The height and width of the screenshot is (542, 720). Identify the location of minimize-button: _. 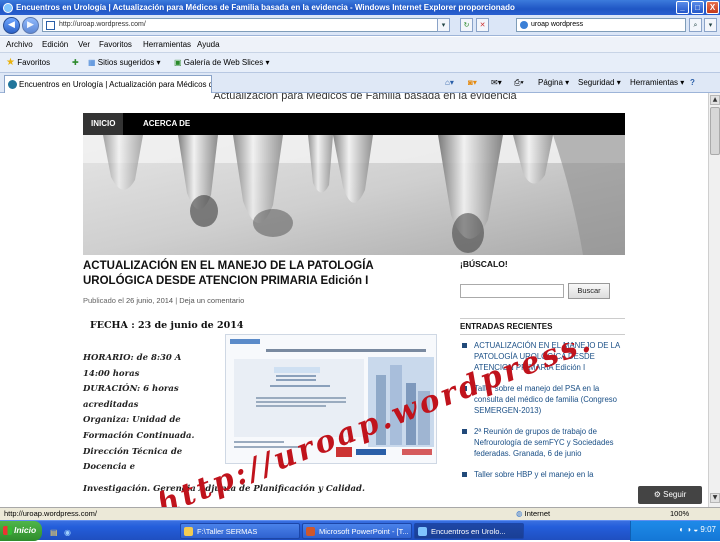
(682, 7).